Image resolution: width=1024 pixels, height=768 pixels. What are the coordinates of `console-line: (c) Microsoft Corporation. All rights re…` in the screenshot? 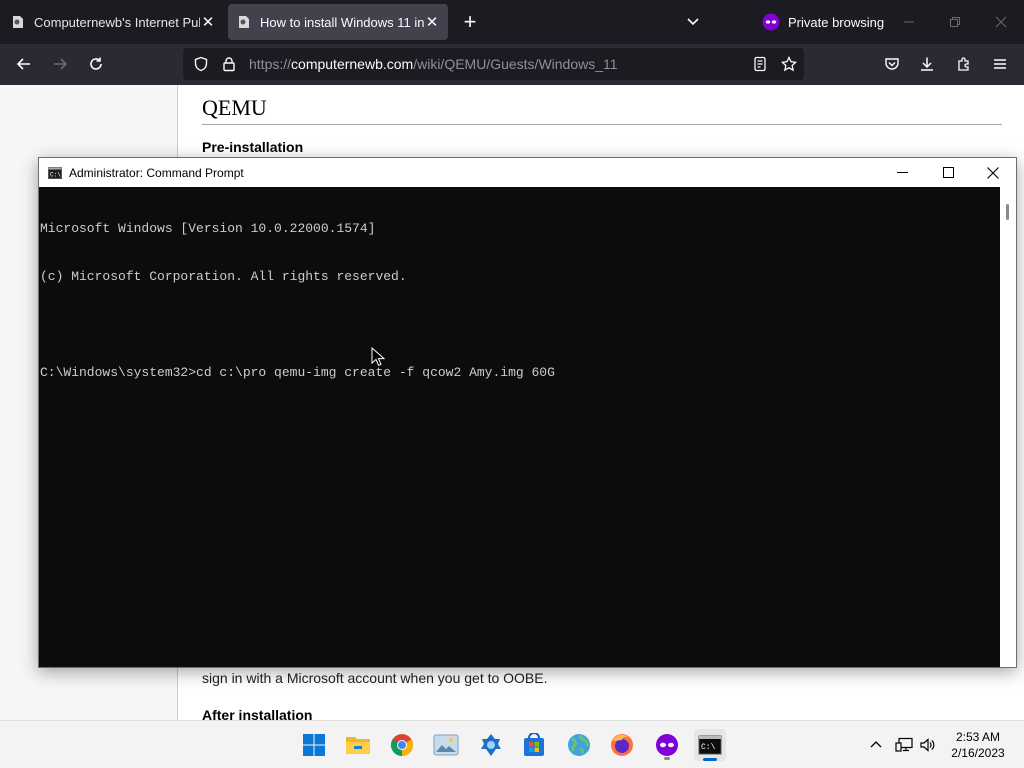 It's located at (223, 276).